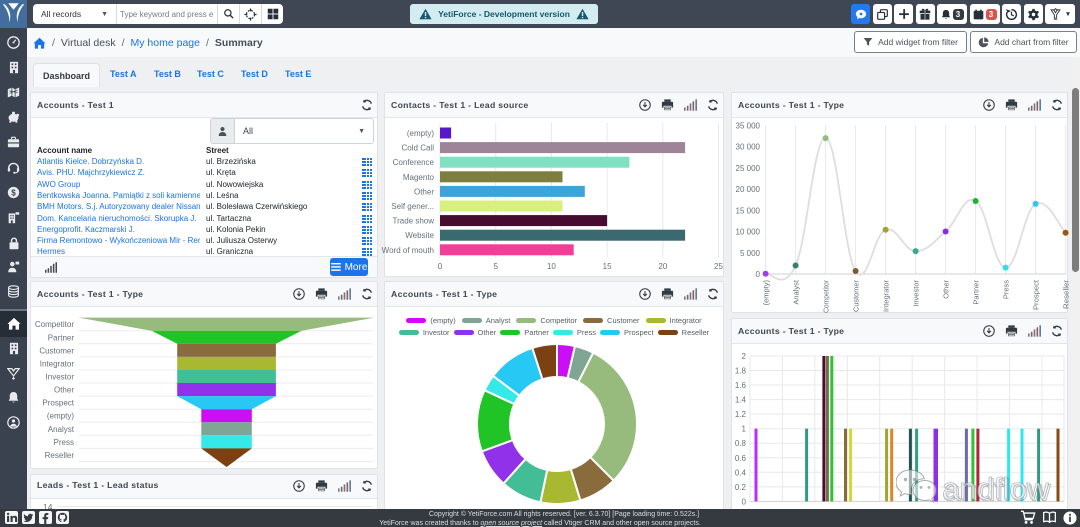  I want to click on svg-text: 20, so click(662, 266).